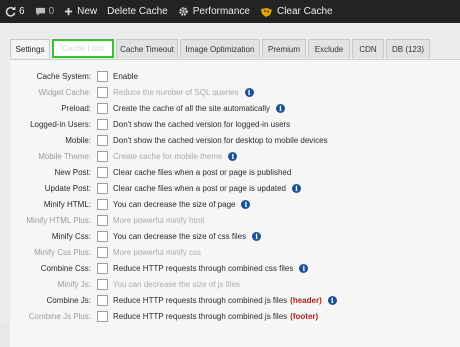 The image size is (460, 347). What do you see at coordinates (125, 76) in the screenshot?
I see `option-desc: Enable` at bounding box center [125, 76].